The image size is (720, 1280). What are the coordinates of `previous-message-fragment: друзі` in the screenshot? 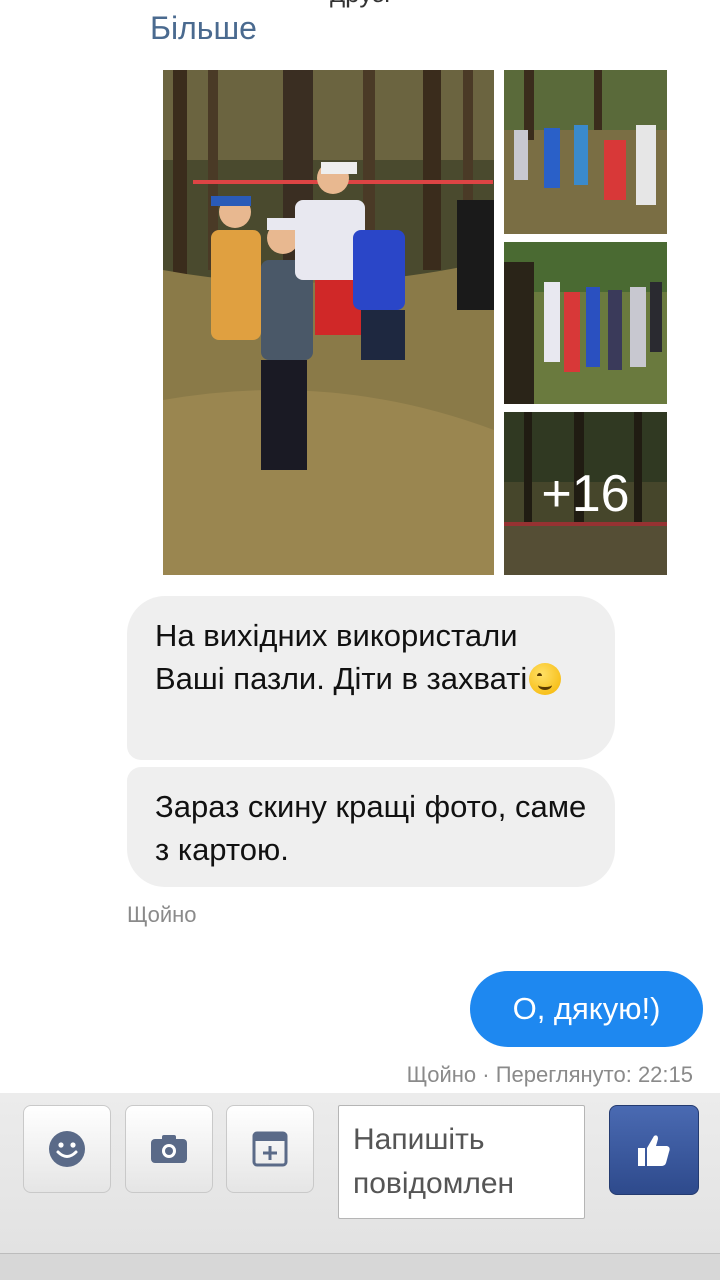 It's located at (360, 4).